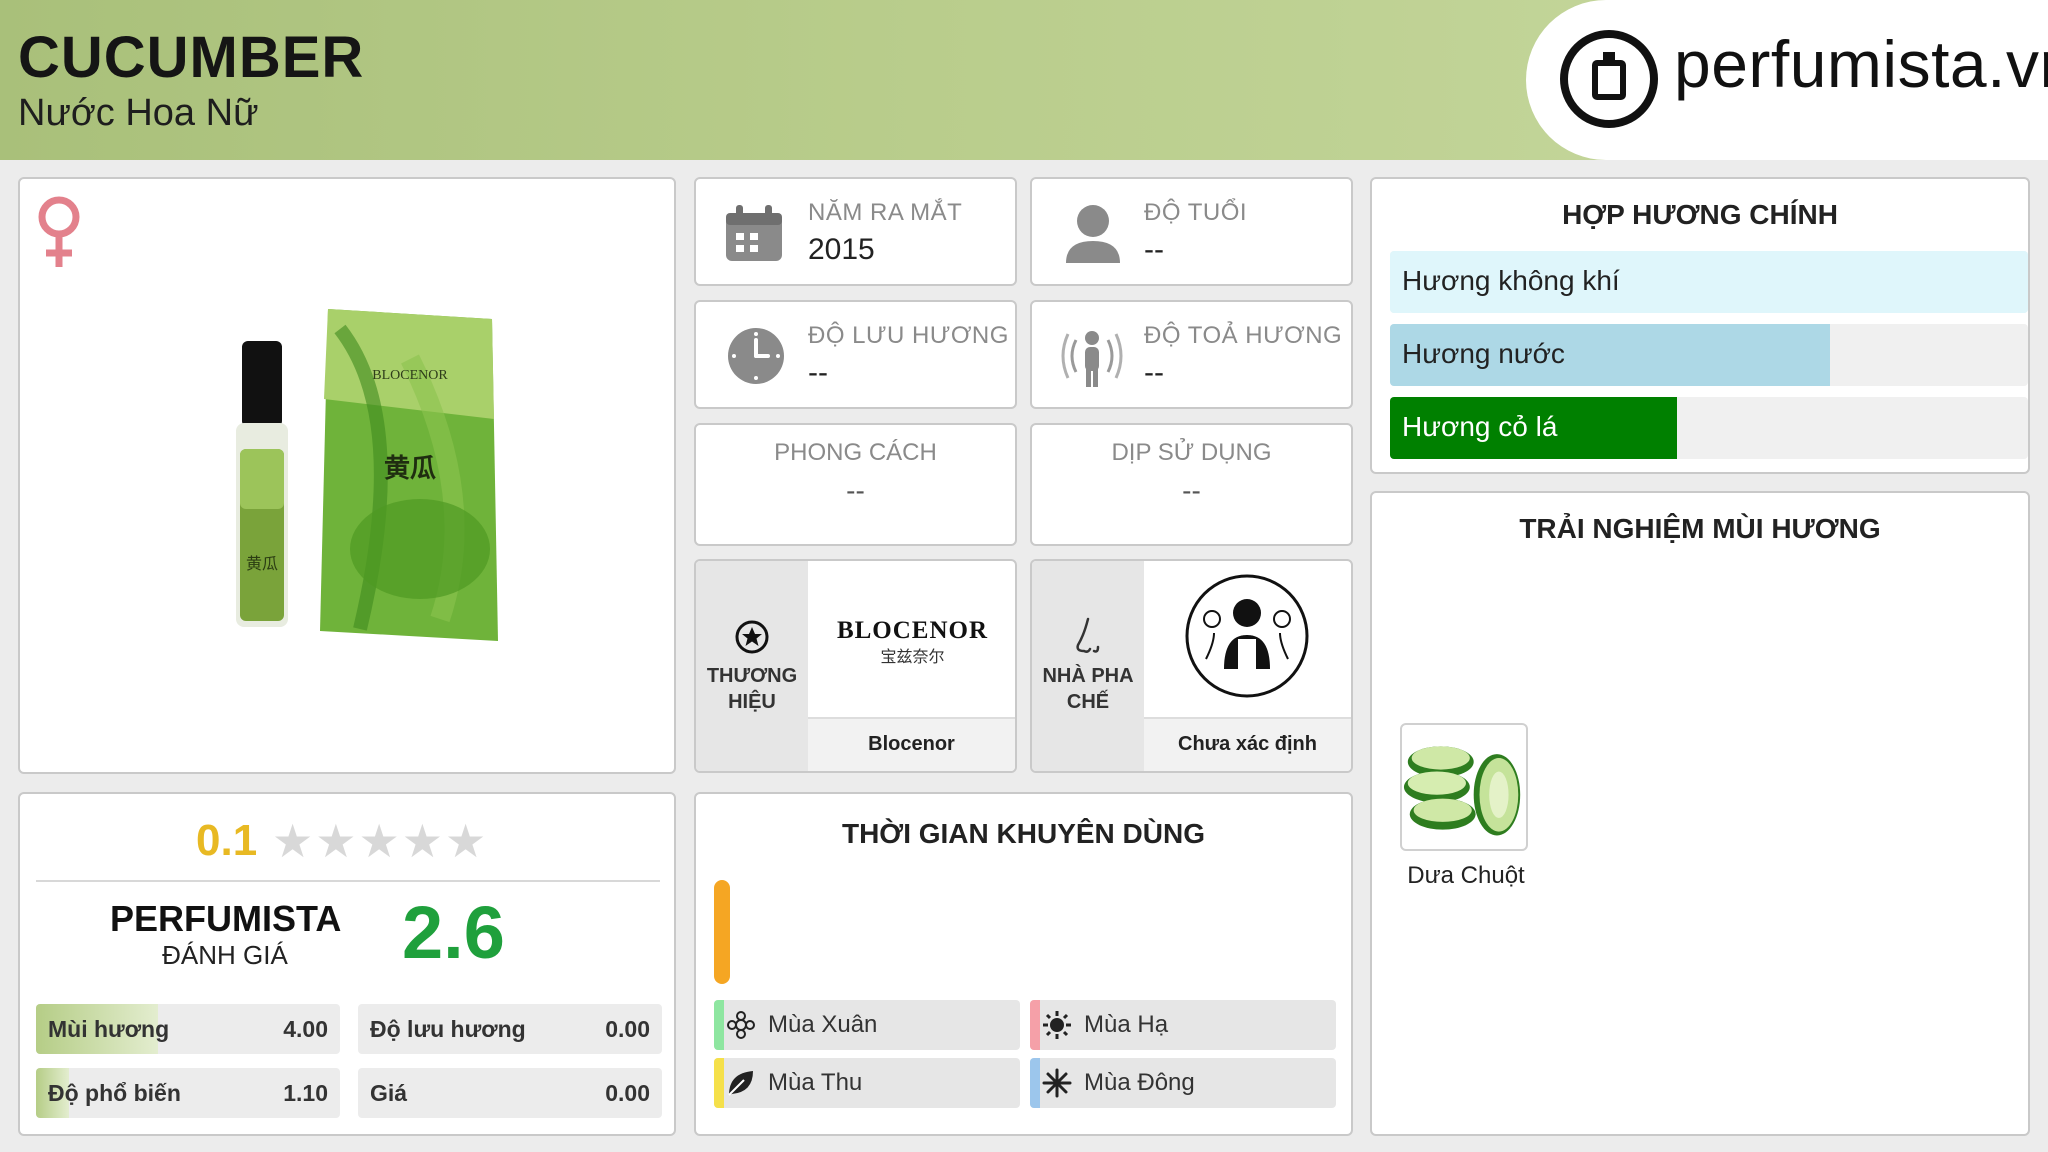  What do you see at coordinates (818, 372) in the screenshot?
I see `longevity-value: --` at bounding box center [818, 372].